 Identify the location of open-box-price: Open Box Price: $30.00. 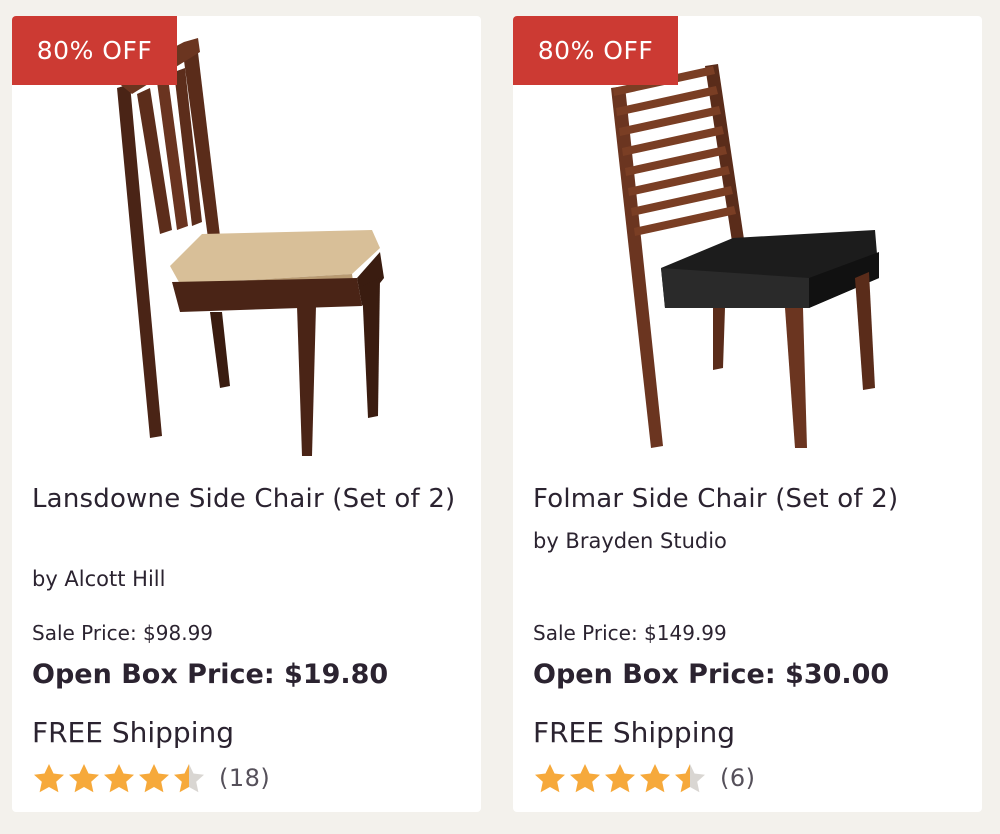
(711, 674).